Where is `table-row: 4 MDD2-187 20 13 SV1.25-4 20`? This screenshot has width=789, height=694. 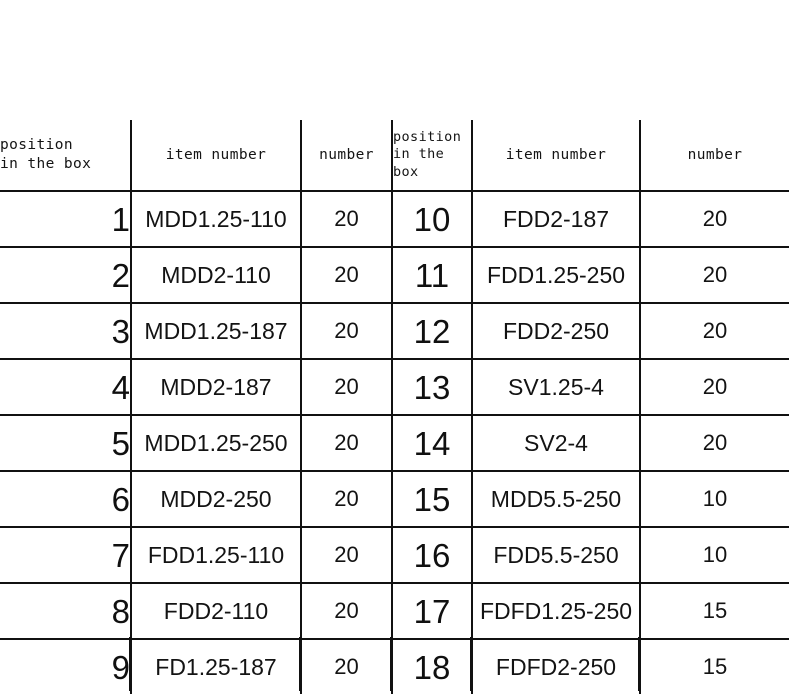 table-row: 4 MDD2-187 20 13 SV1.25-4 20 is located at coordinates (394, 387).